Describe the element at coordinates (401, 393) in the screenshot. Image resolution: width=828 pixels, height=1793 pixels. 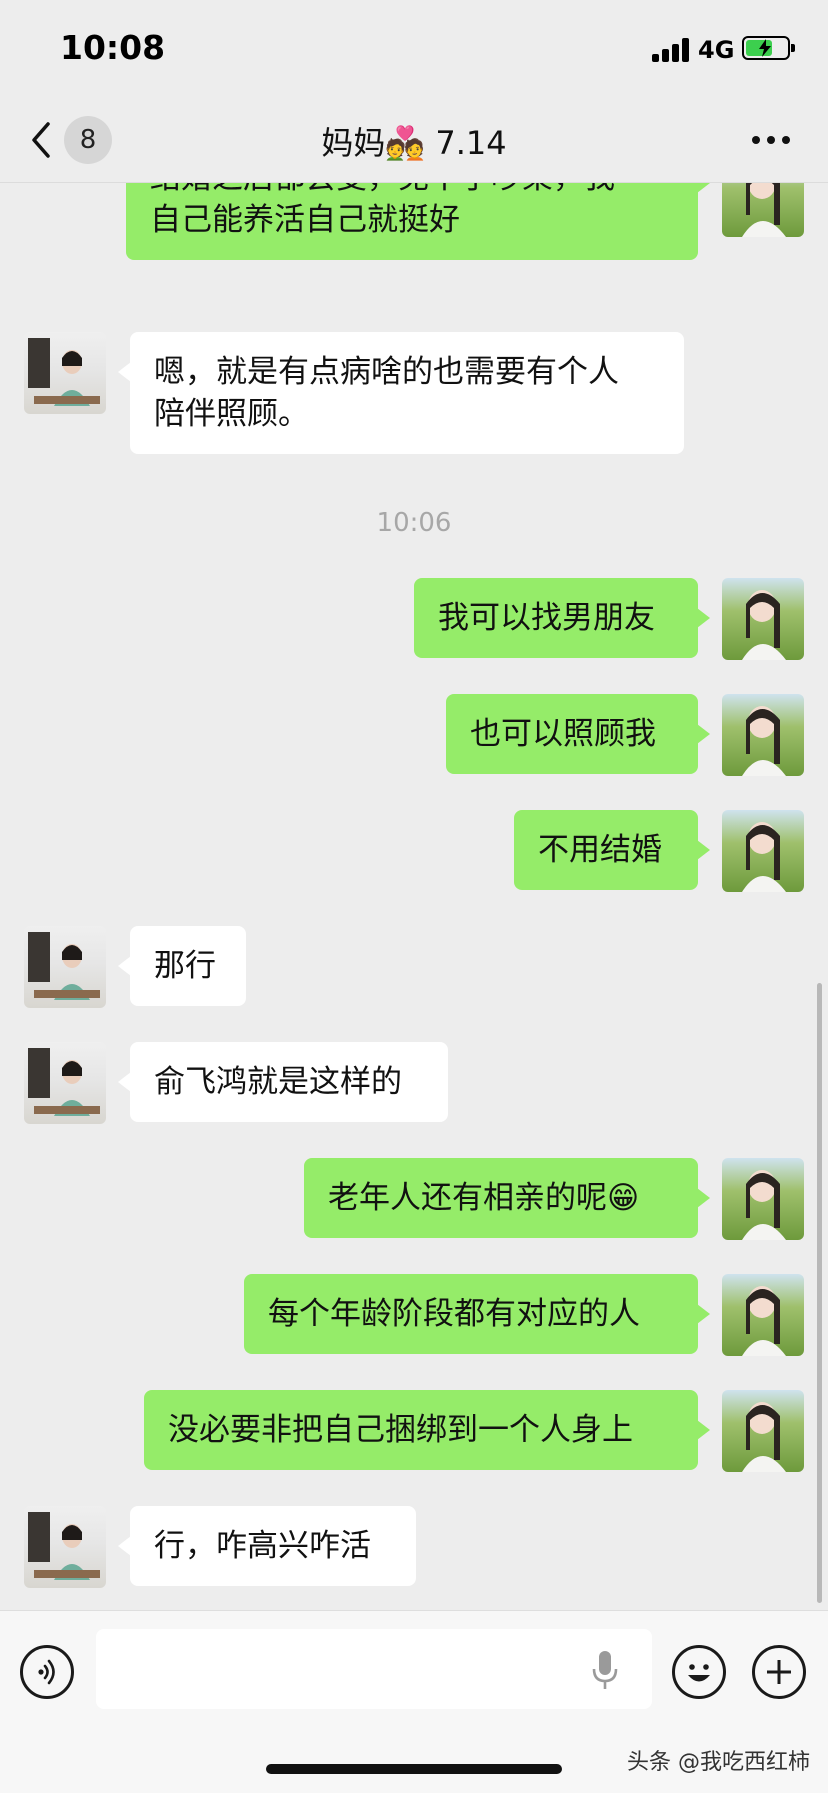
I see `message-bubble: 嗯，就是有点病啥的也需要有个人 陪伴照顾。` at that location.